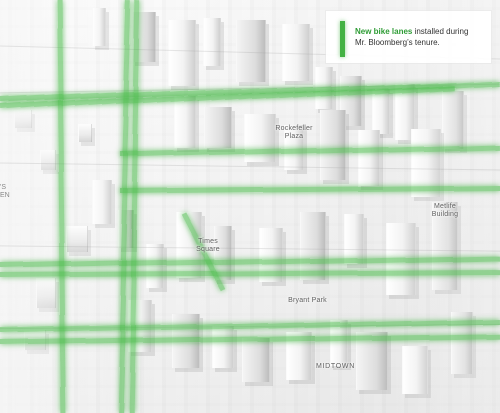  I want to click on bryant-park-label: Bryant Park, so click(307, 300).